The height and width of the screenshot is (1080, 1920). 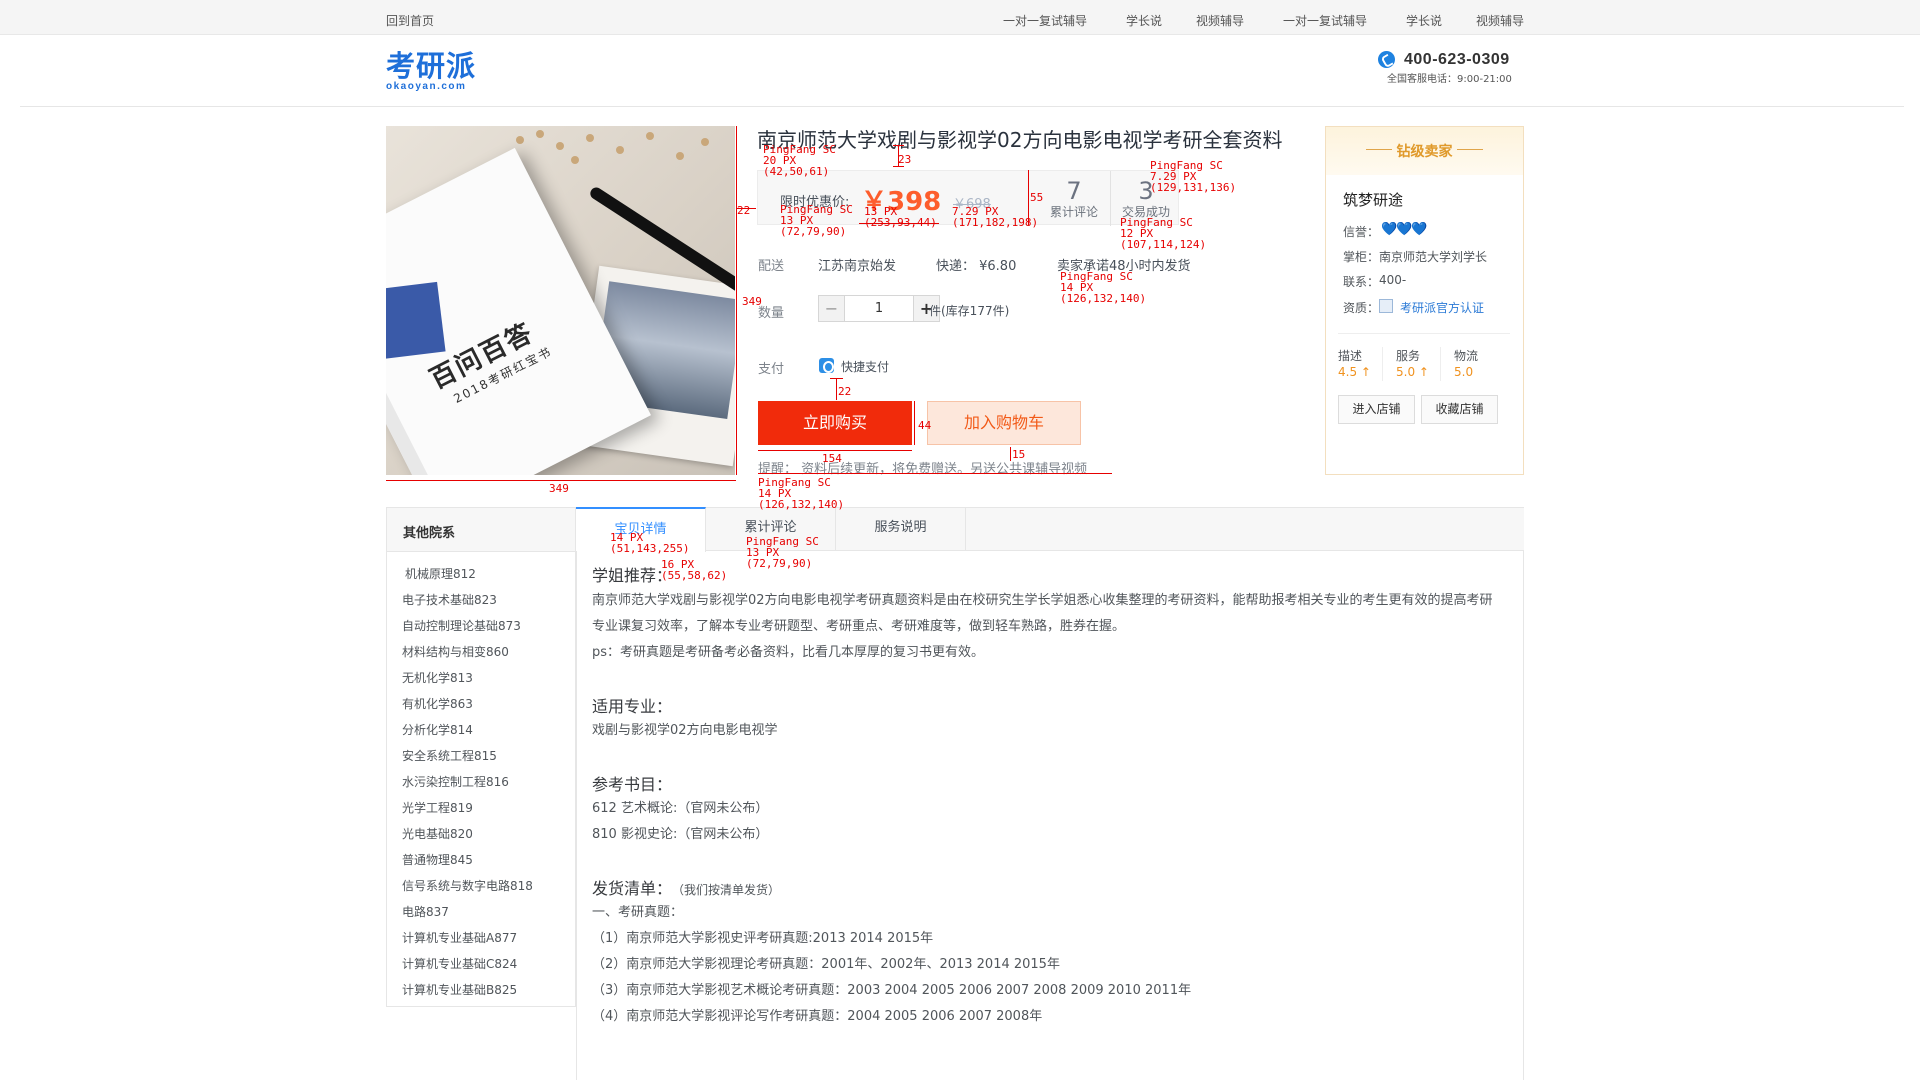 I want to click on cert-value: 考研派官方认证, so click(x=1442, y=307).